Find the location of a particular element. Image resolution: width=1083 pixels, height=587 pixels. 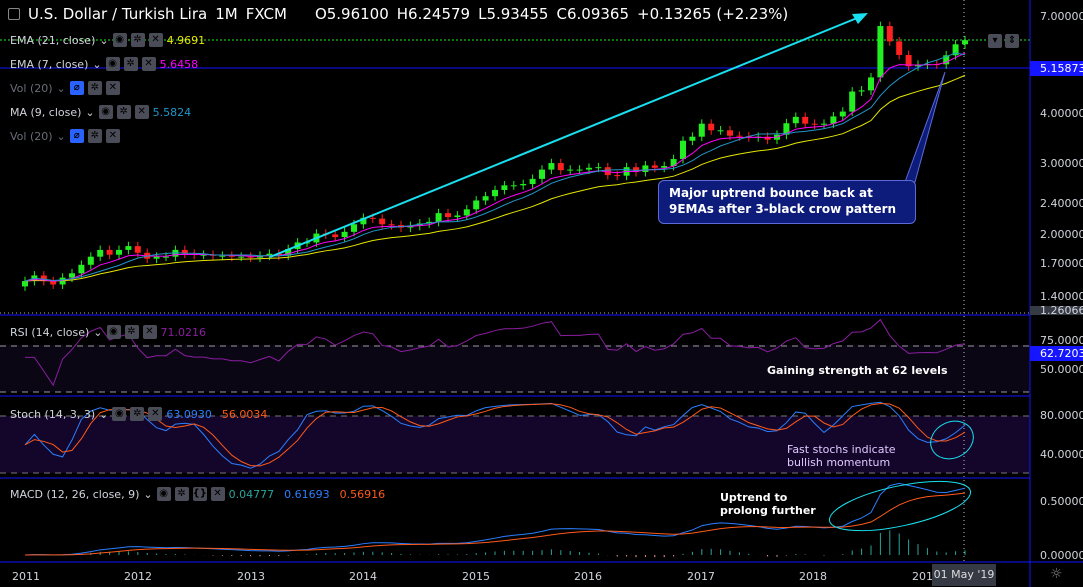

legend-ema21: EMA (21, close) ⌄ ◉ ✲ ✕ 4.9691 is located at coordinates (107, 40).